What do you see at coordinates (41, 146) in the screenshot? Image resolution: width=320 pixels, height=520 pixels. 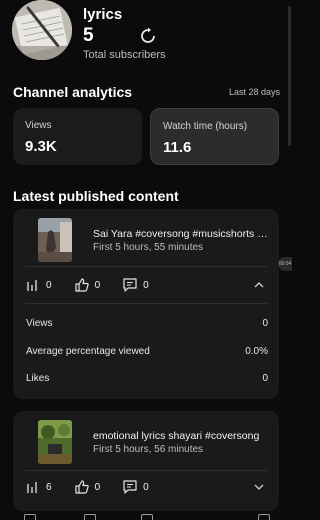 I see `views-value: 9.3K` at bounding box center [41, 146].